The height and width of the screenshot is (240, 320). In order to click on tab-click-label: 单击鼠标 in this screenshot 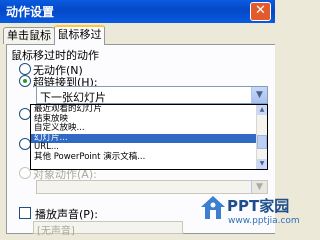, I will do `click(29, 35)`.